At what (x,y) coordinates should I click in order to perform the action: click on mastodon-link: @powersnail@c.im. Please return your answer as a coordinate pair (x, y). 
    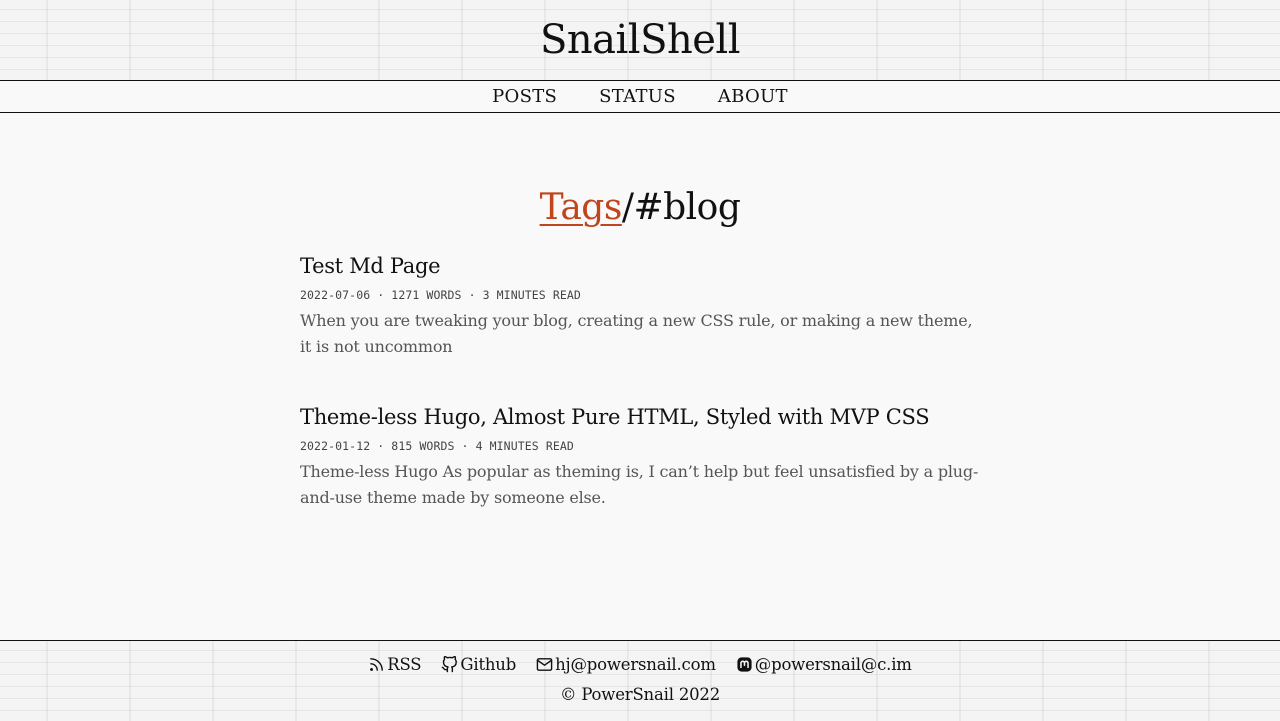
    Looking at the image, I should click on (824, 664).